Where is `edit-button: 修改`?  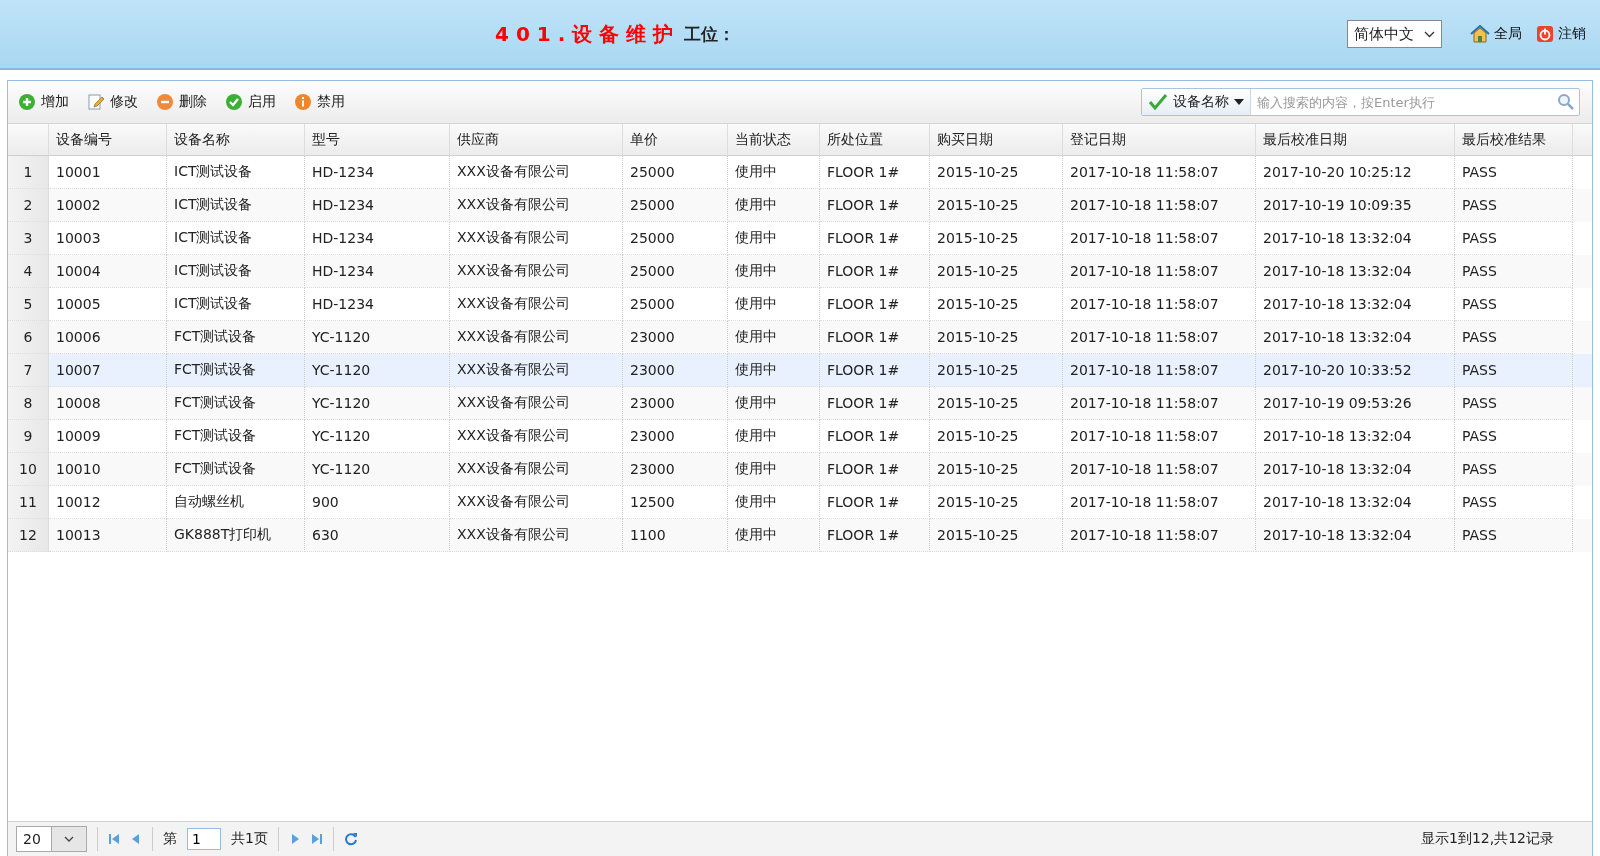 edit-button: 修改 is located at coordinates (112, 102).